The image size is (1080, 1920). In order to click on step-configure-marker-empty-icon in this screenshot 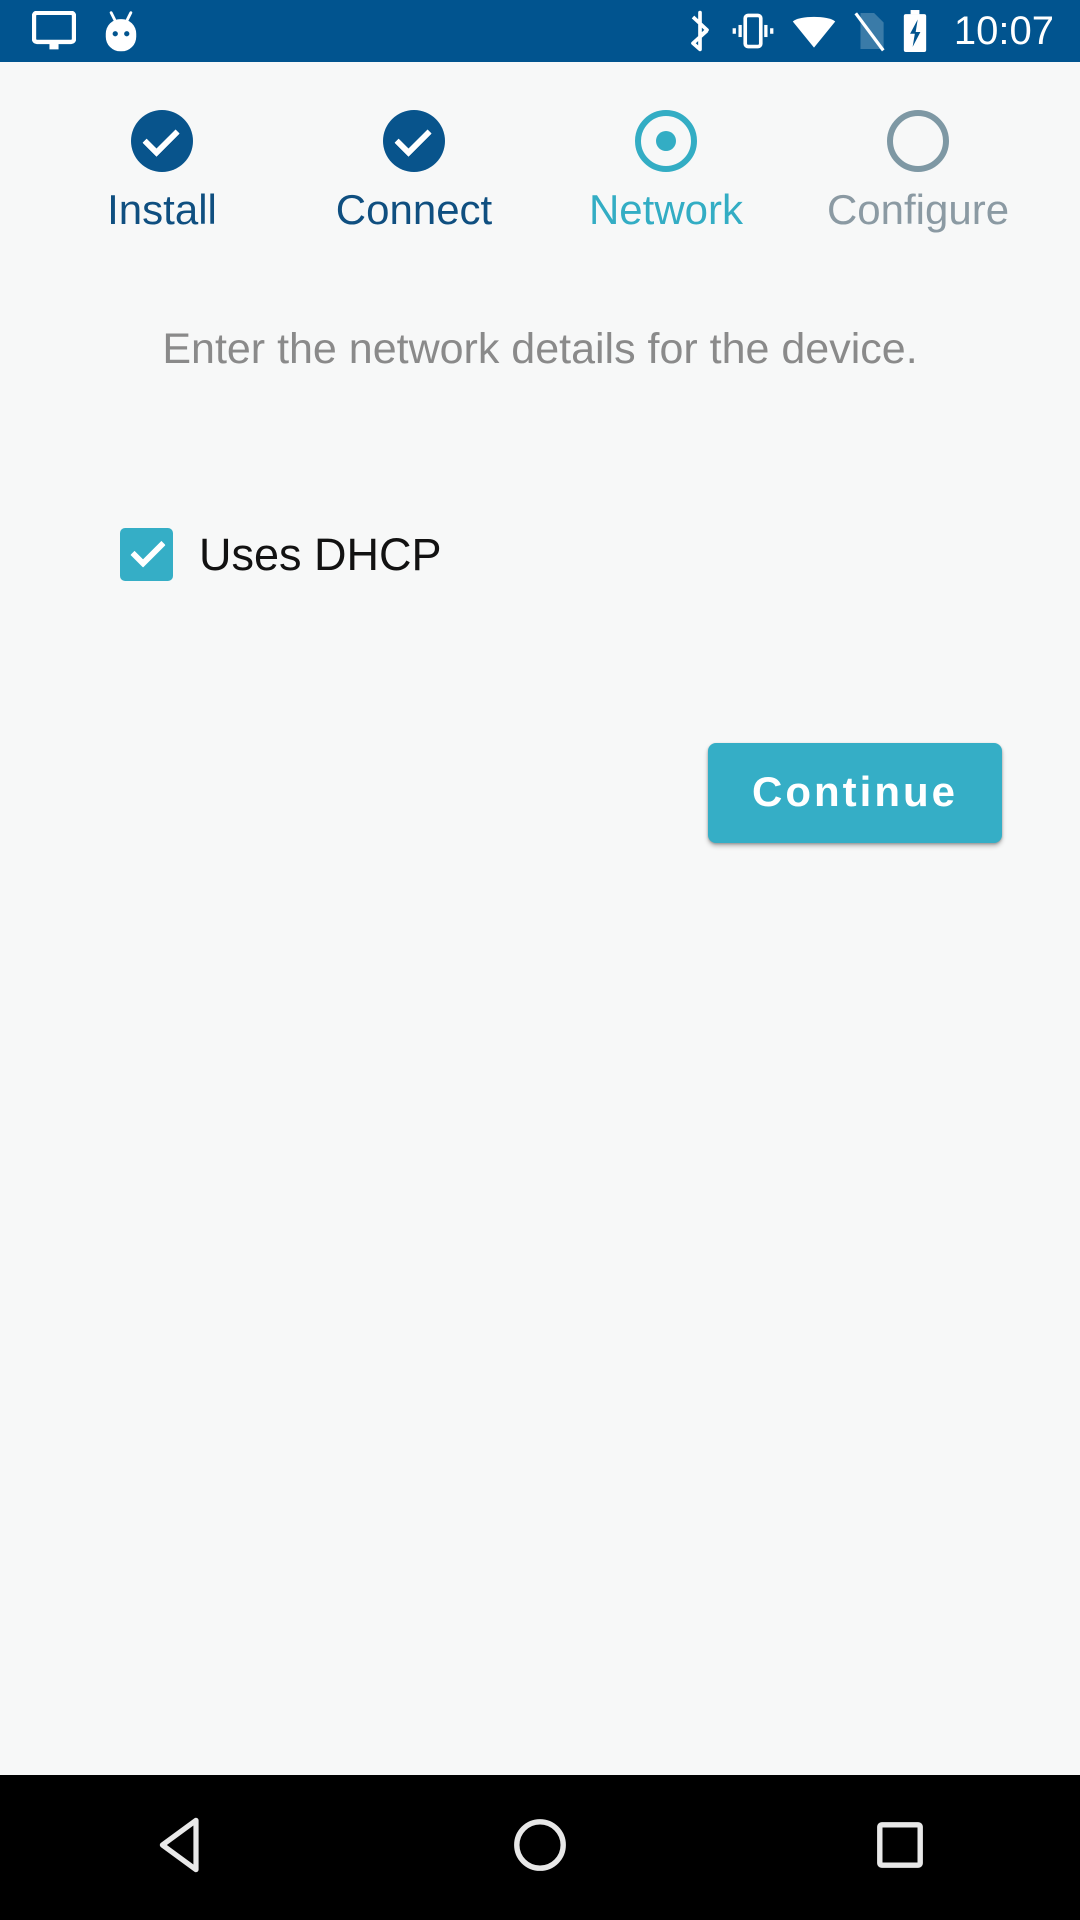, I will do `click(918, 141)`.